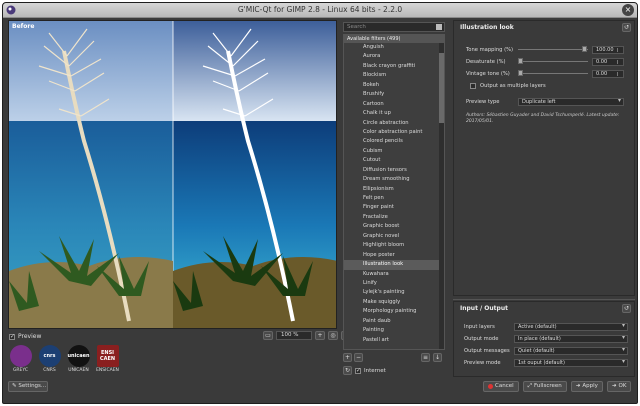  Describe the element at coordinates (394, 292) in the screenshot. I see `filter-item: Lylejk's painting` at that location.